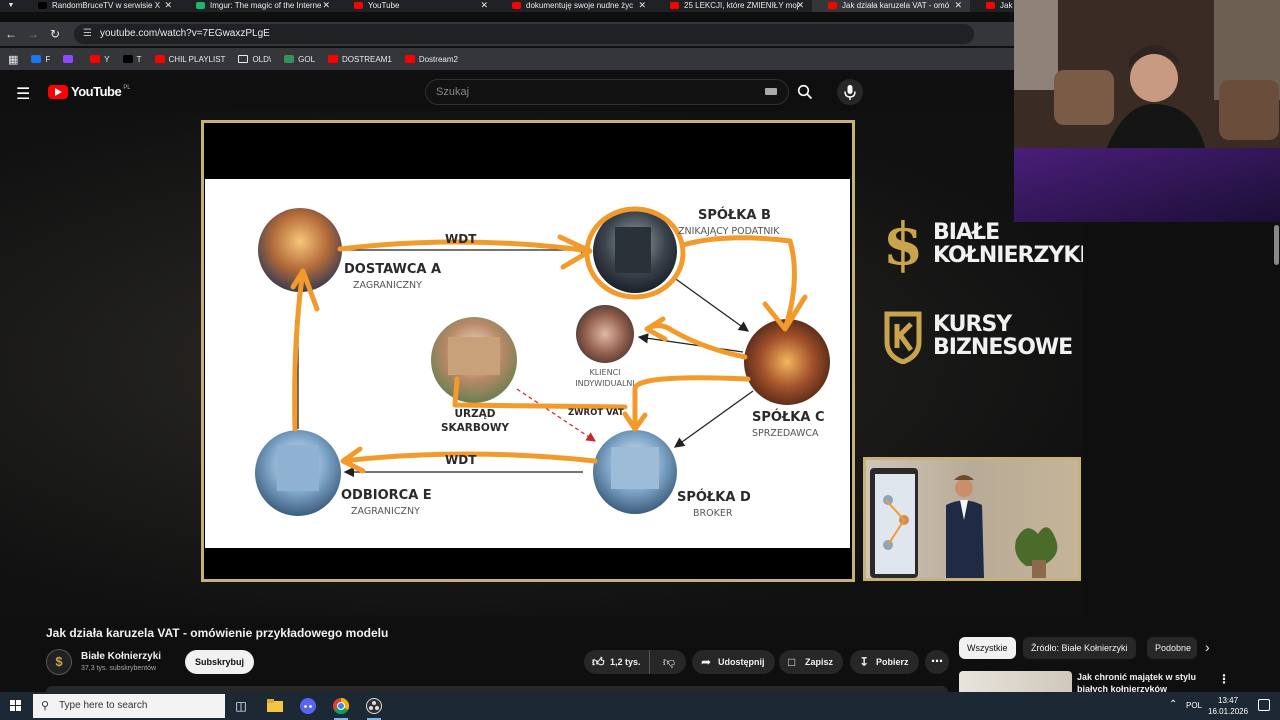  I want to click on microphone-icon, so click(850, 92).